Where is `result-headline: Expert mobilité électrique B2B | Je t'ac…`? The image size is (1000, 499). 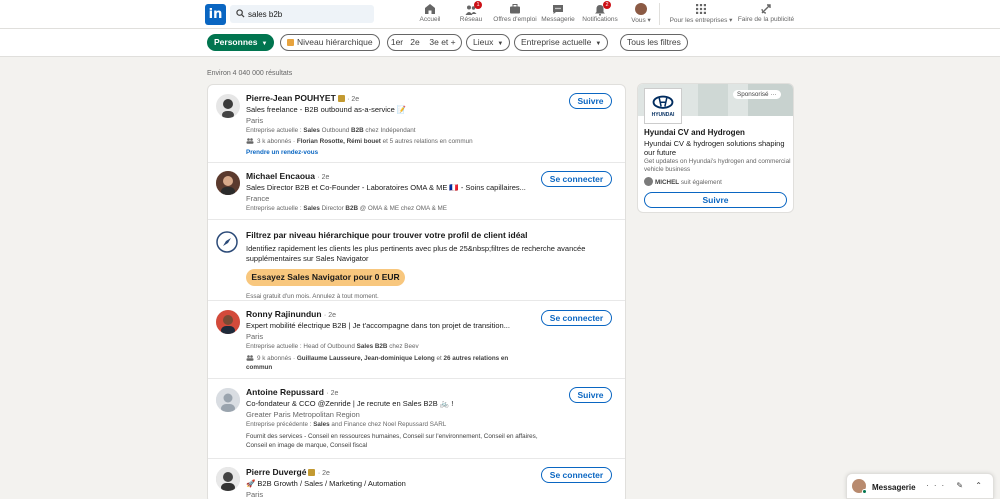
result-headline: Expert mobilité électrique B2B | Je t'ac… is located at coordinates (378, 325).